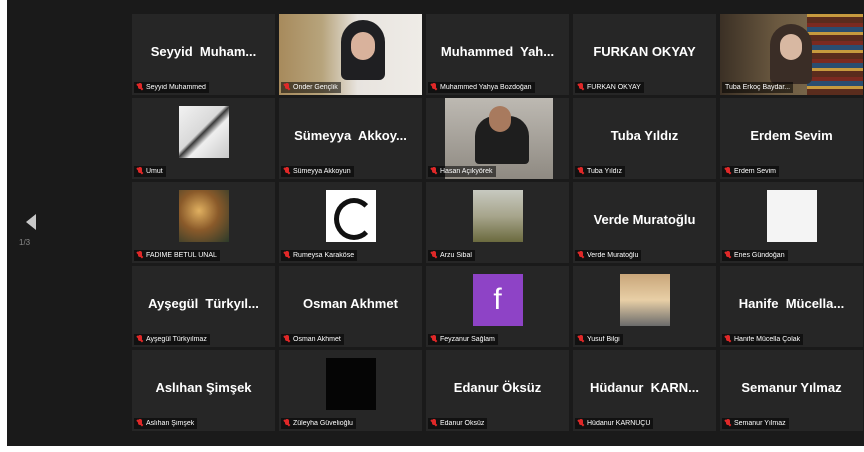 This screenshot has width=864, height=452. I want to click on participant-display-name: Osman Akhmet, so click(350, 303).